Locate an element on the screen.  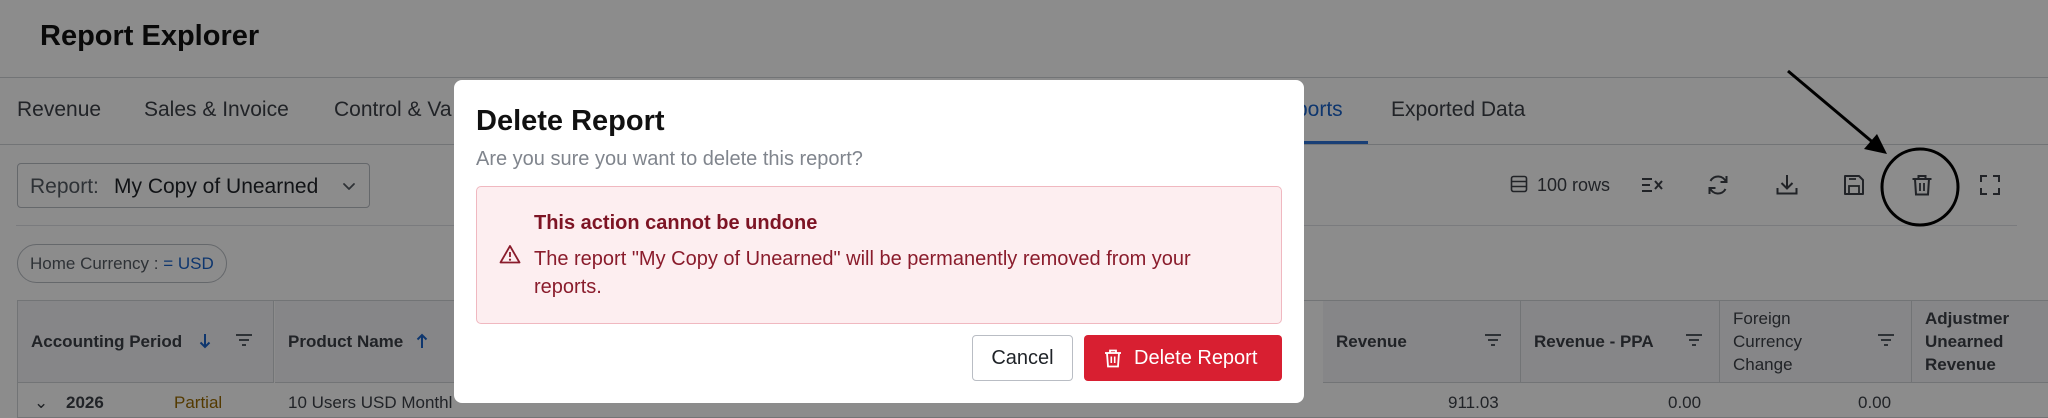
trash-icon is located at coordinates (1113, 358).